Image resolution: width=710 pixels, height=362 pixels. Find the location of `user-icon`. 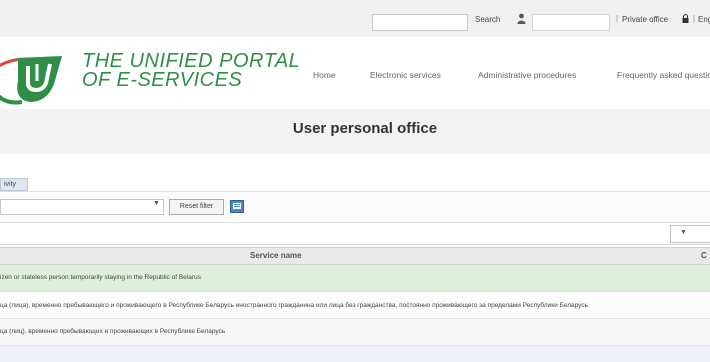

user-icon is located at coordinates (521, 18).